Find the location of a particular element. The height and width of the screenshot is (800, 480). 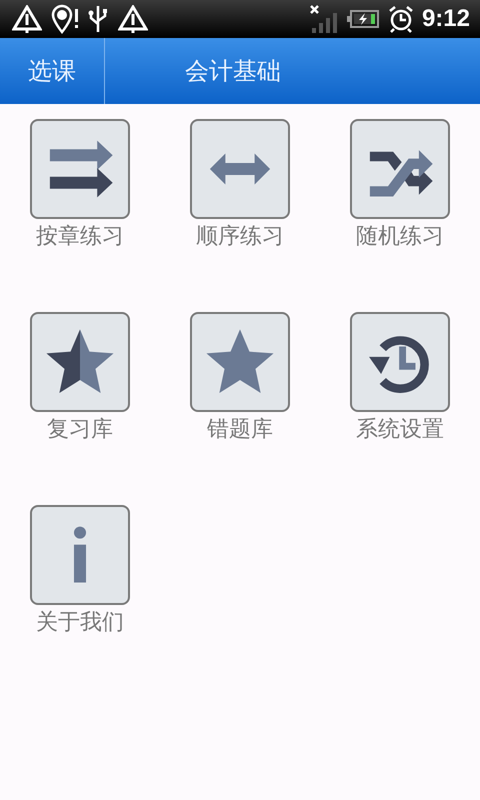

tile-label: 随机练习 is located at coordinates (400, 237).